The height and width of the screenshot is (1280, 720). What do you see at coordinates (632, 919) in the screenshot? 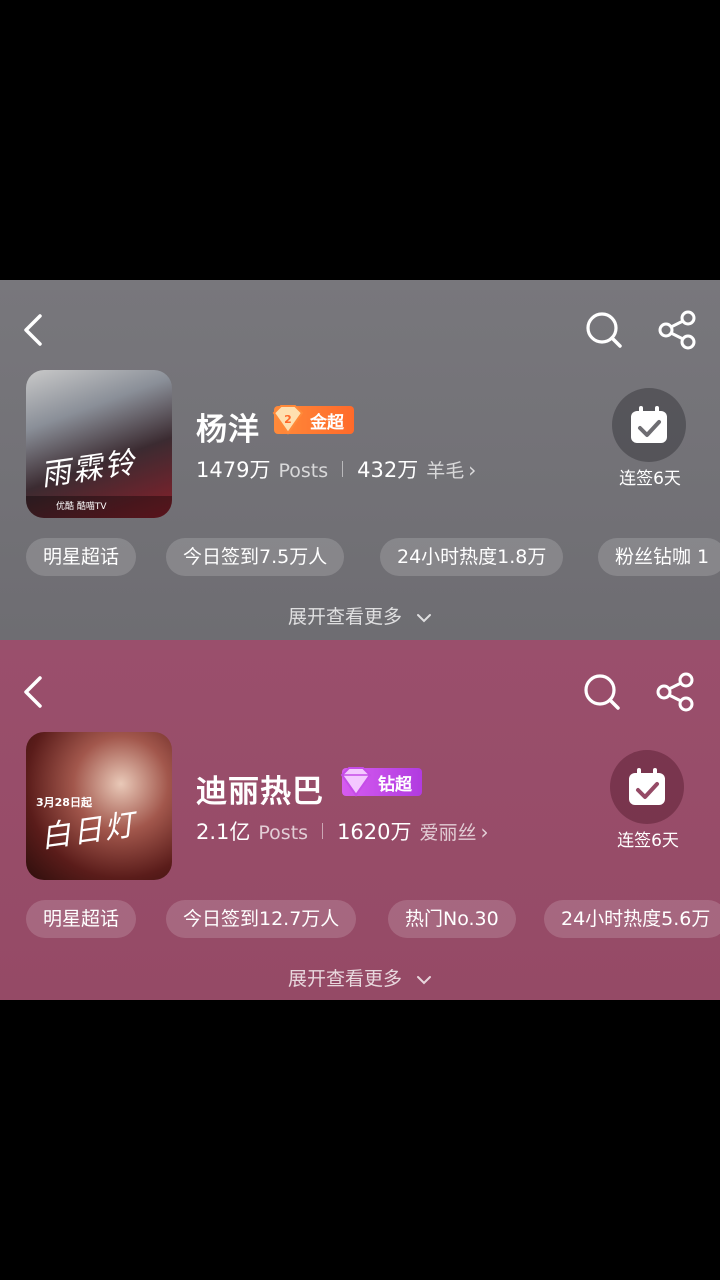
I see `chip-heat: 24小时热度5.6万` at bounding box center [632, 919].